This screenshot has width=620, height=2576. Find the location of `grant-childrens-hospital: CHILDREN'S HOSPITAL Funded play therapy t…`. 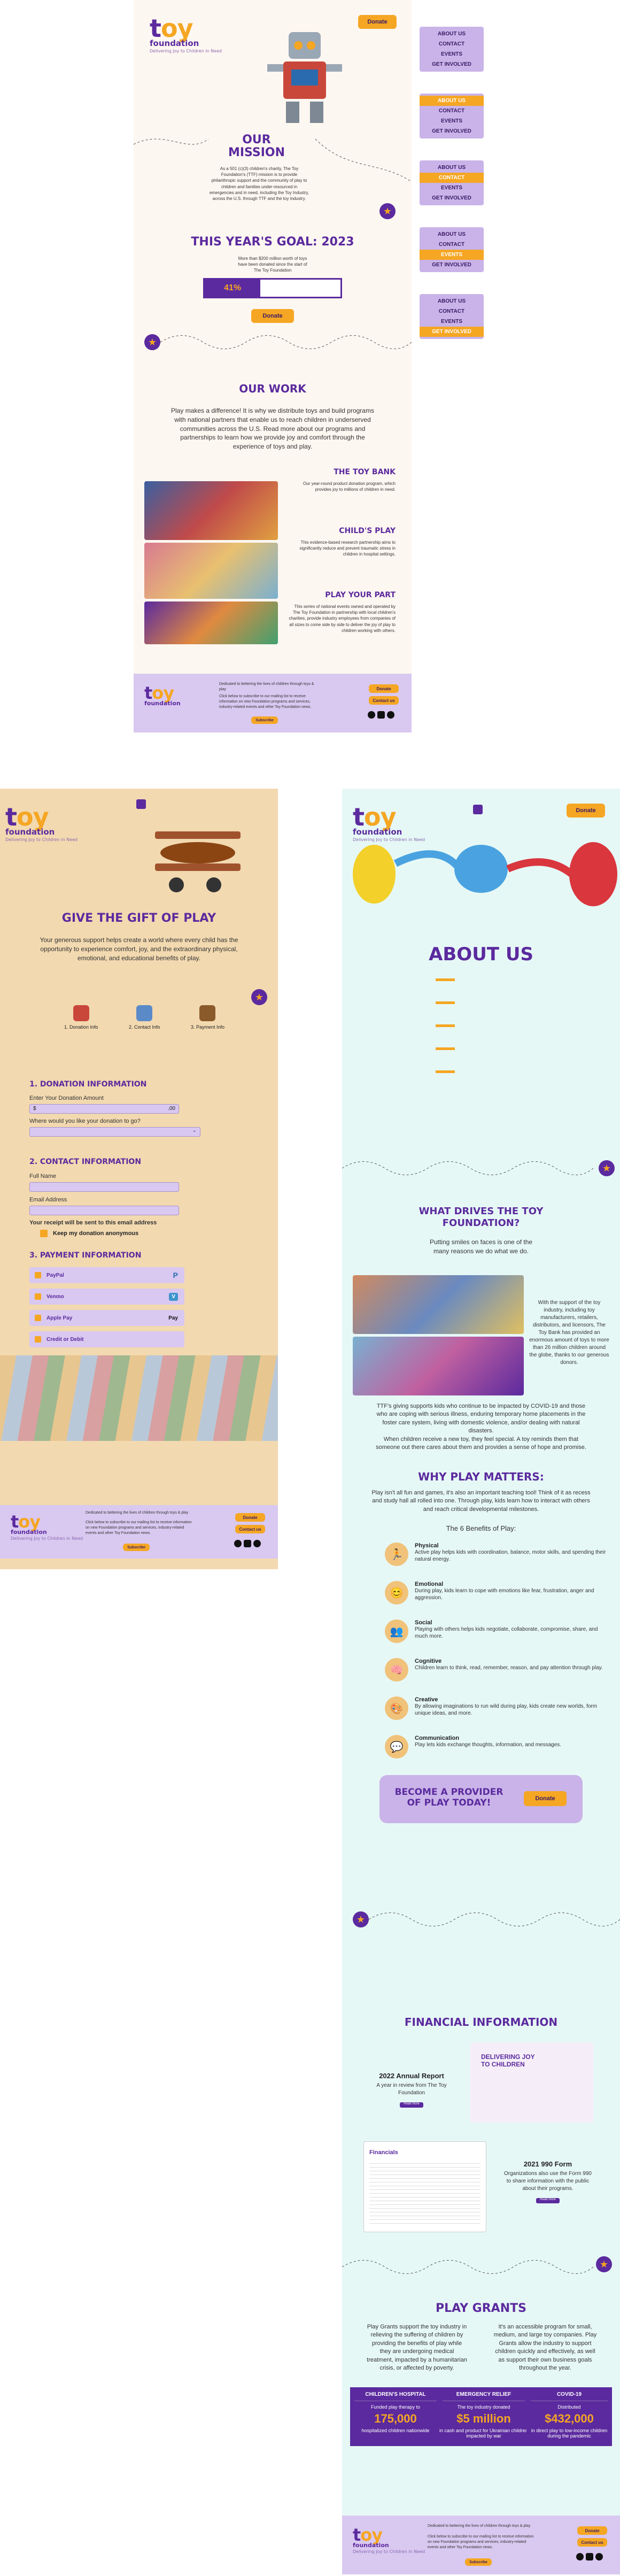

grant-childrens-hospital: CHILDREN'S HOSPITAL Funded play therapy t… is located at coordinates (395, 2416).